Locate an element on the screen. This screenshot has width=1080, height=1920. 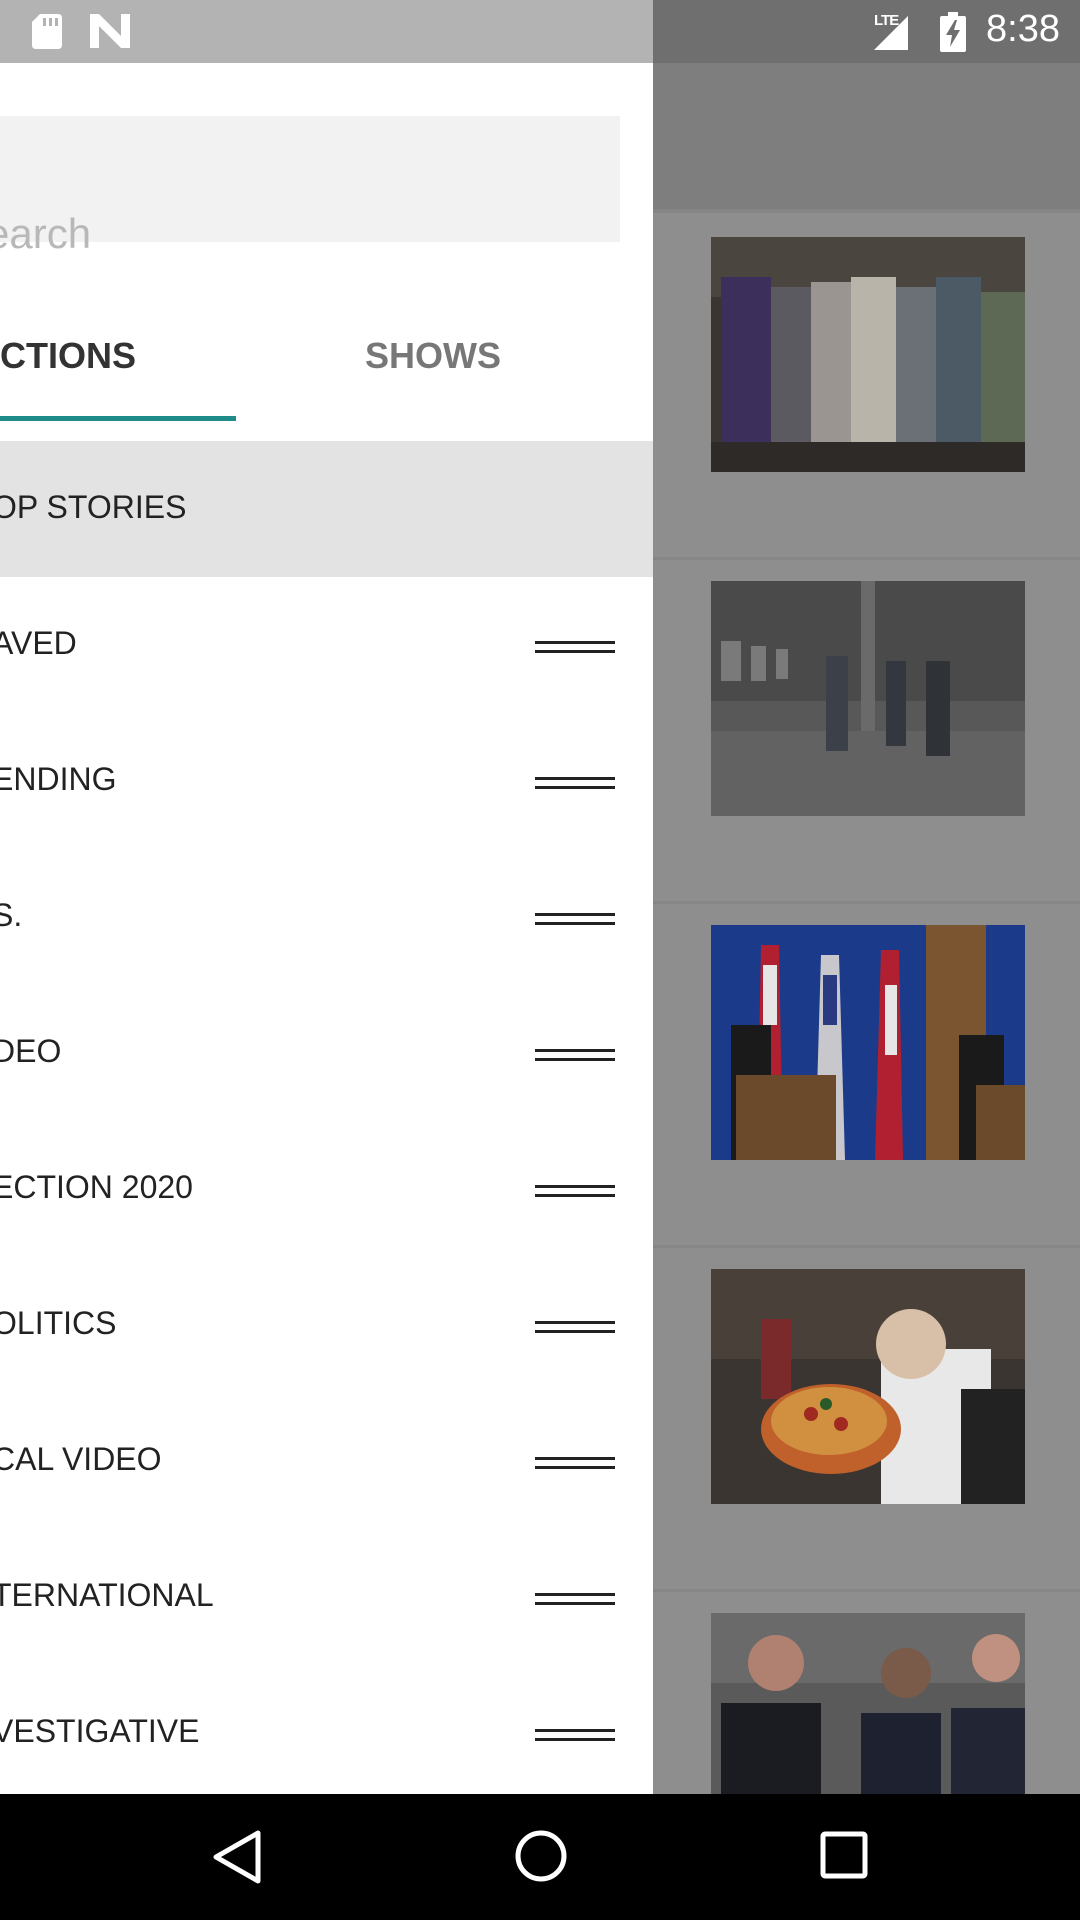
back-icon is located at coordinates (237, 1857).